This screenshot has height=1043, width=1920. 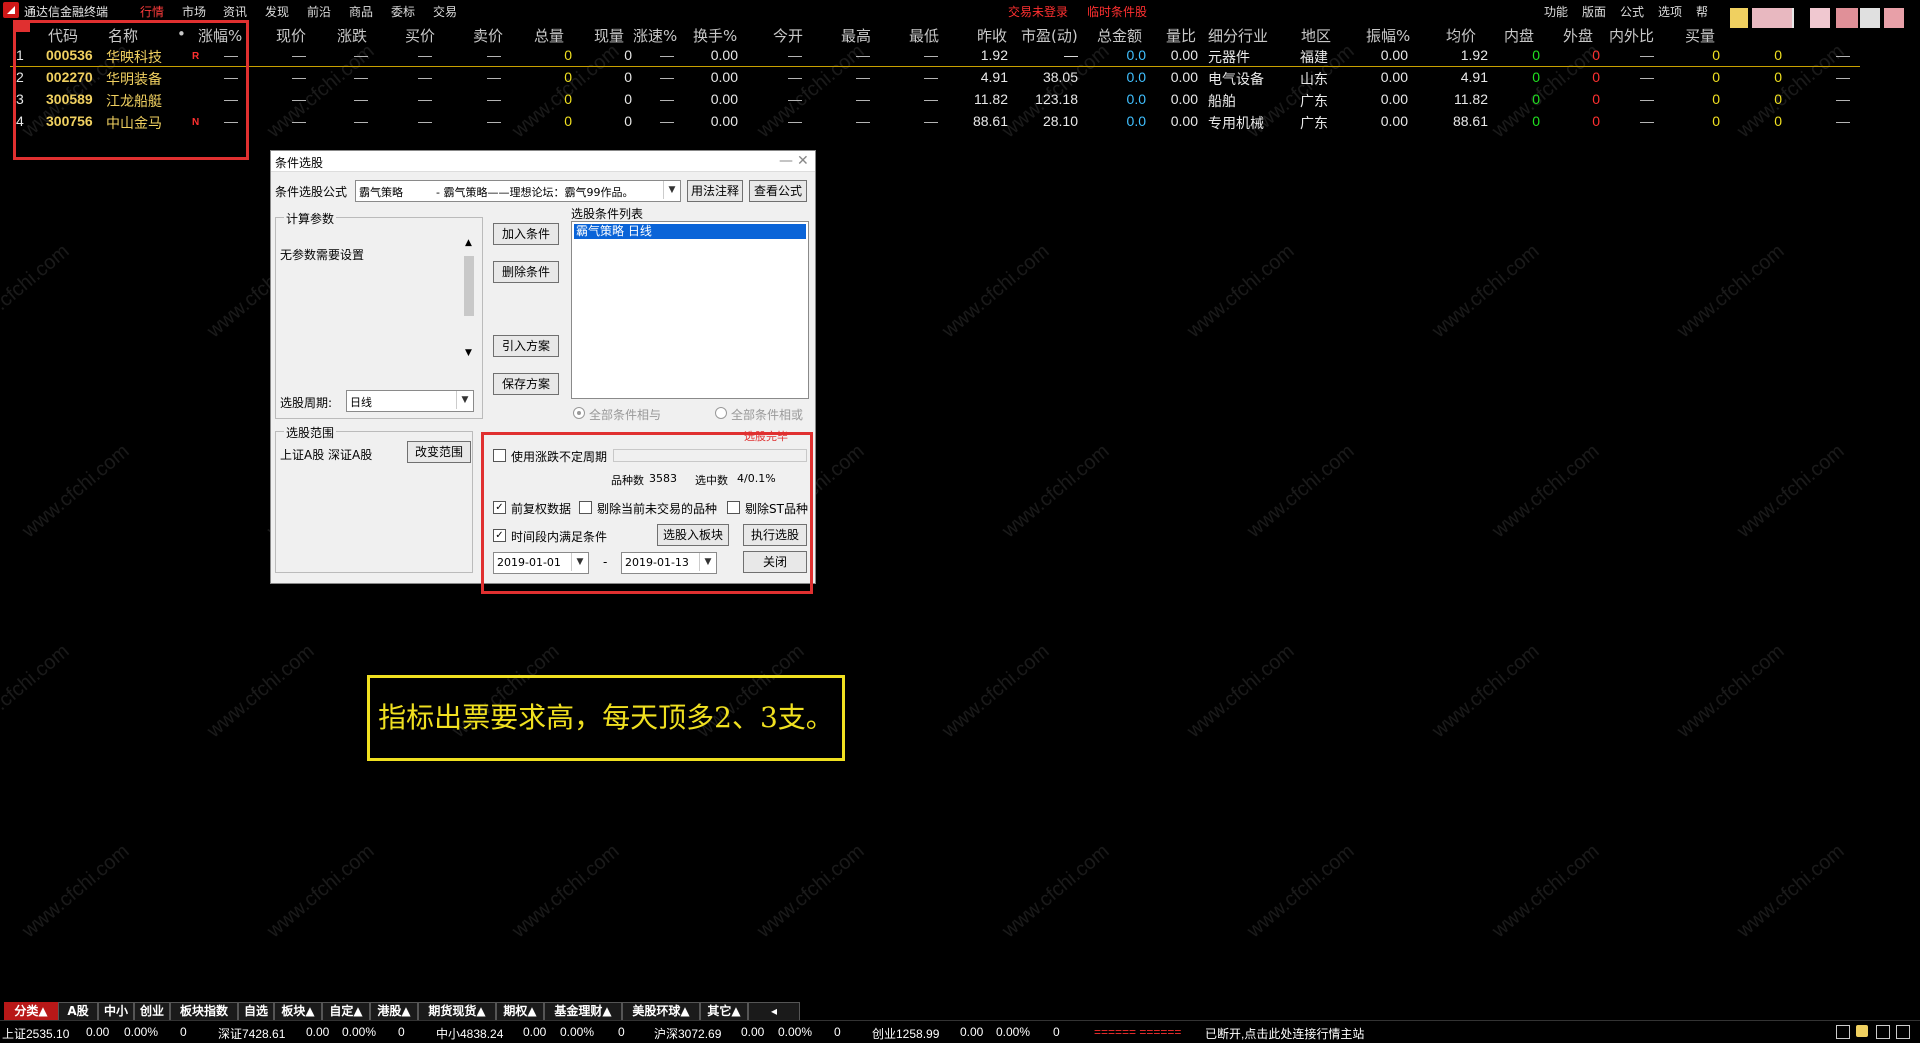 I want to click on tab-7: 自定▲, so click(x=346, y=1011).